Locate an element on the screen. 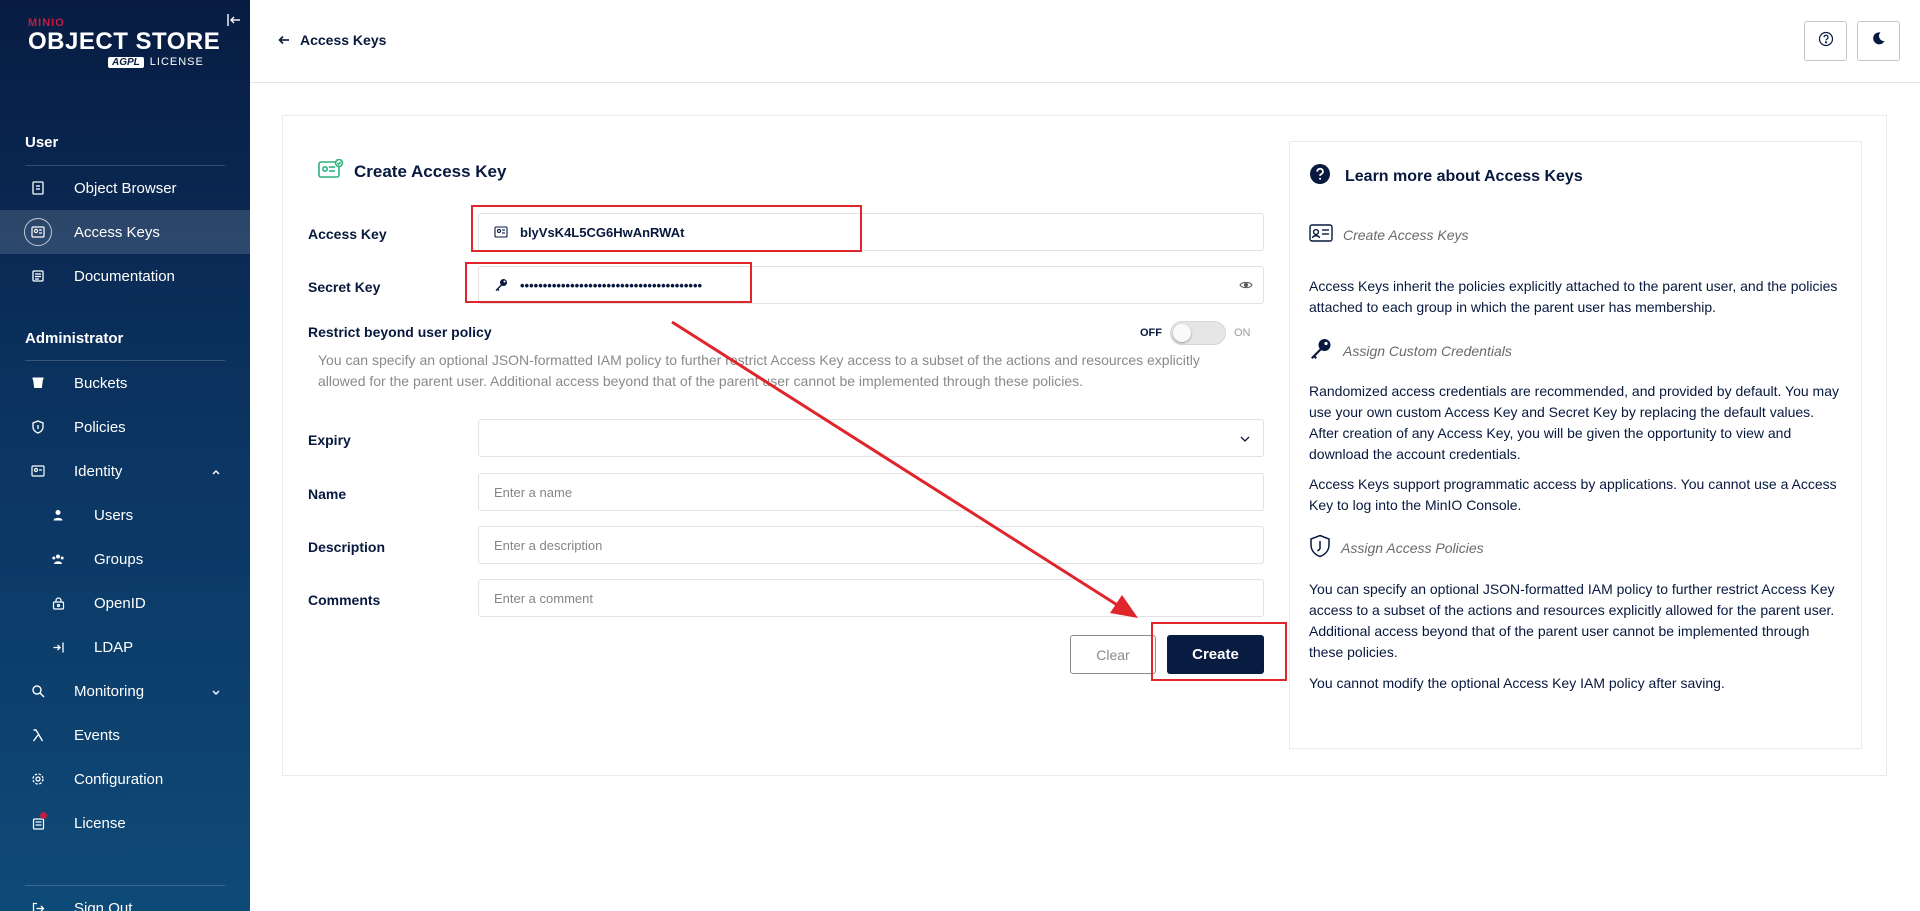 The width and height of the screenshot is (1920, 911). restrict-policy-switch-group: OFF ON is located at coordinates (1195, 333).